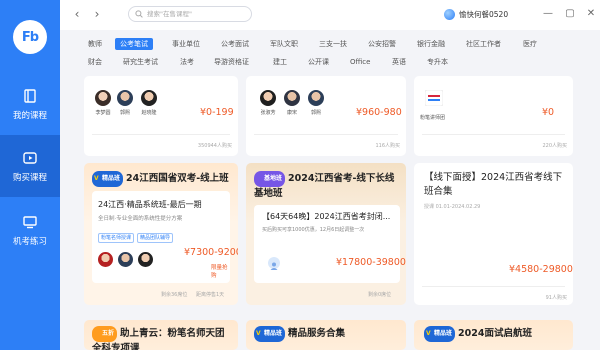 The height and width of the screenshot is (350, 600). What do you see at coordinates (291, 113) in the screenshot?
I see `teacher-name: 康宋` at bounding box center [291, 113].